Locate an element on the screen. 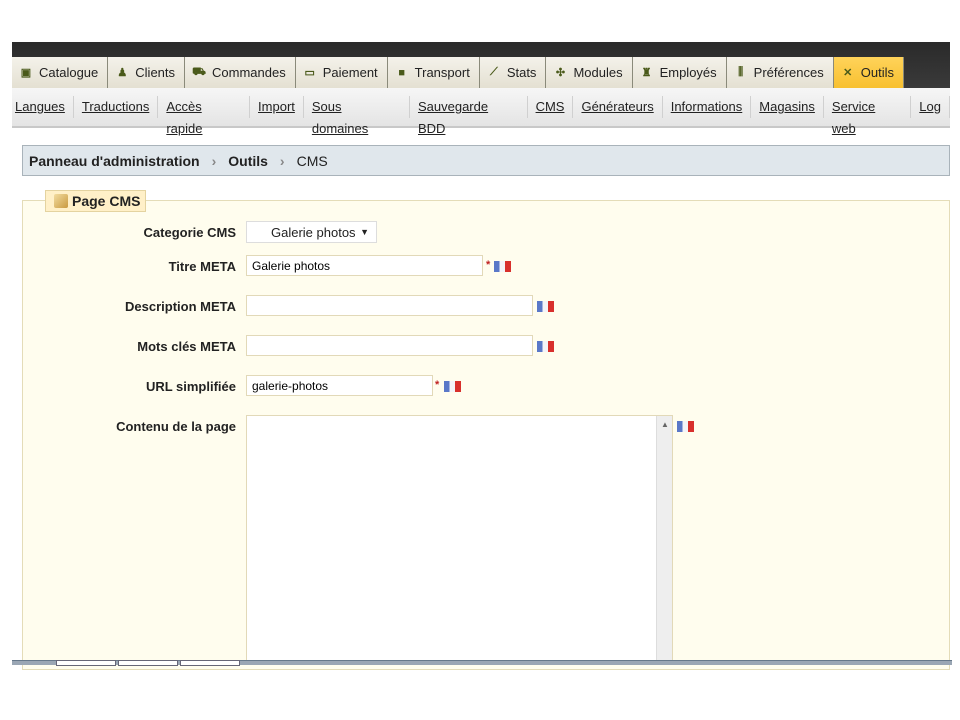  scroll-up-icon: ▲ is located at coordinates (665, 424).